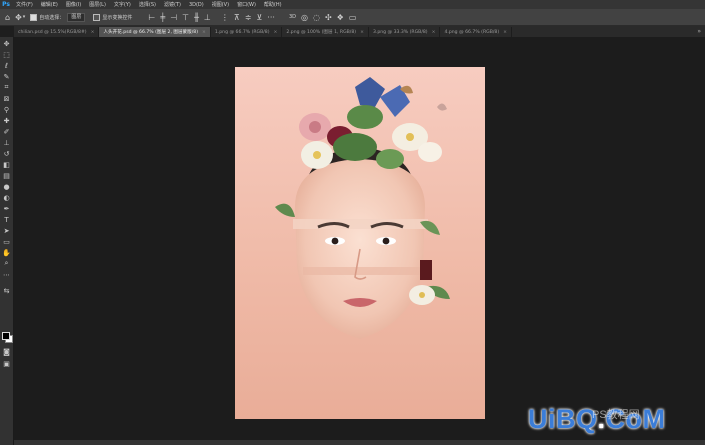 Image resolution: width=705 pixels, height=445 pixels. What do you see at coordinates (6, 131) in the screenshot?
I see `brush-icon: ✐` at bounding box center [6, 131].